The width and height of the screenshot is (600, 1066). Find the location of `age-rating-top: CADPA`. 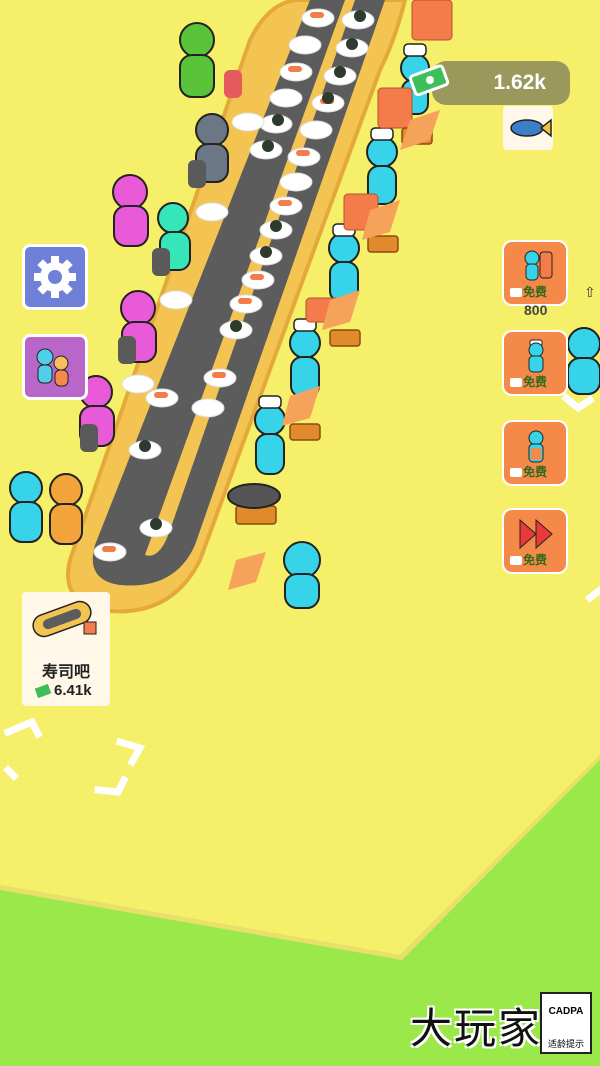

age-rating-top: CADPA is located at coordinates (566, 1011).